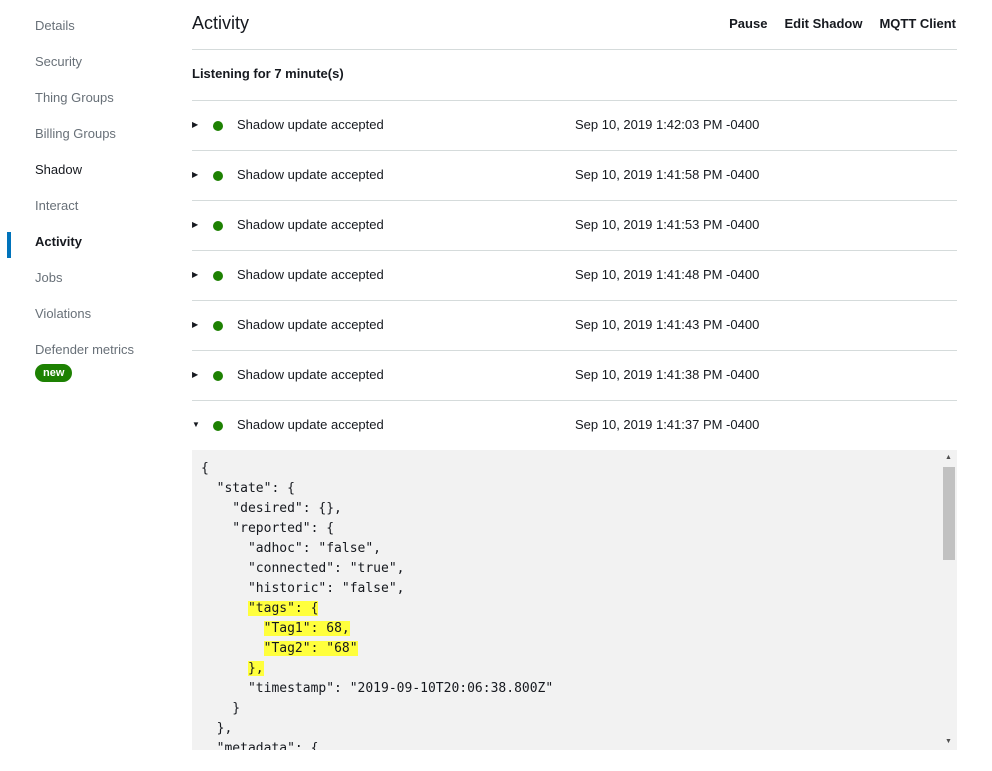 The height and width of the screenshot is (771, 992). What do you see at coordinates (55, 26) in the screenshot?
I see `sidebar-item-details: Details` at bounding box center [55, 26].